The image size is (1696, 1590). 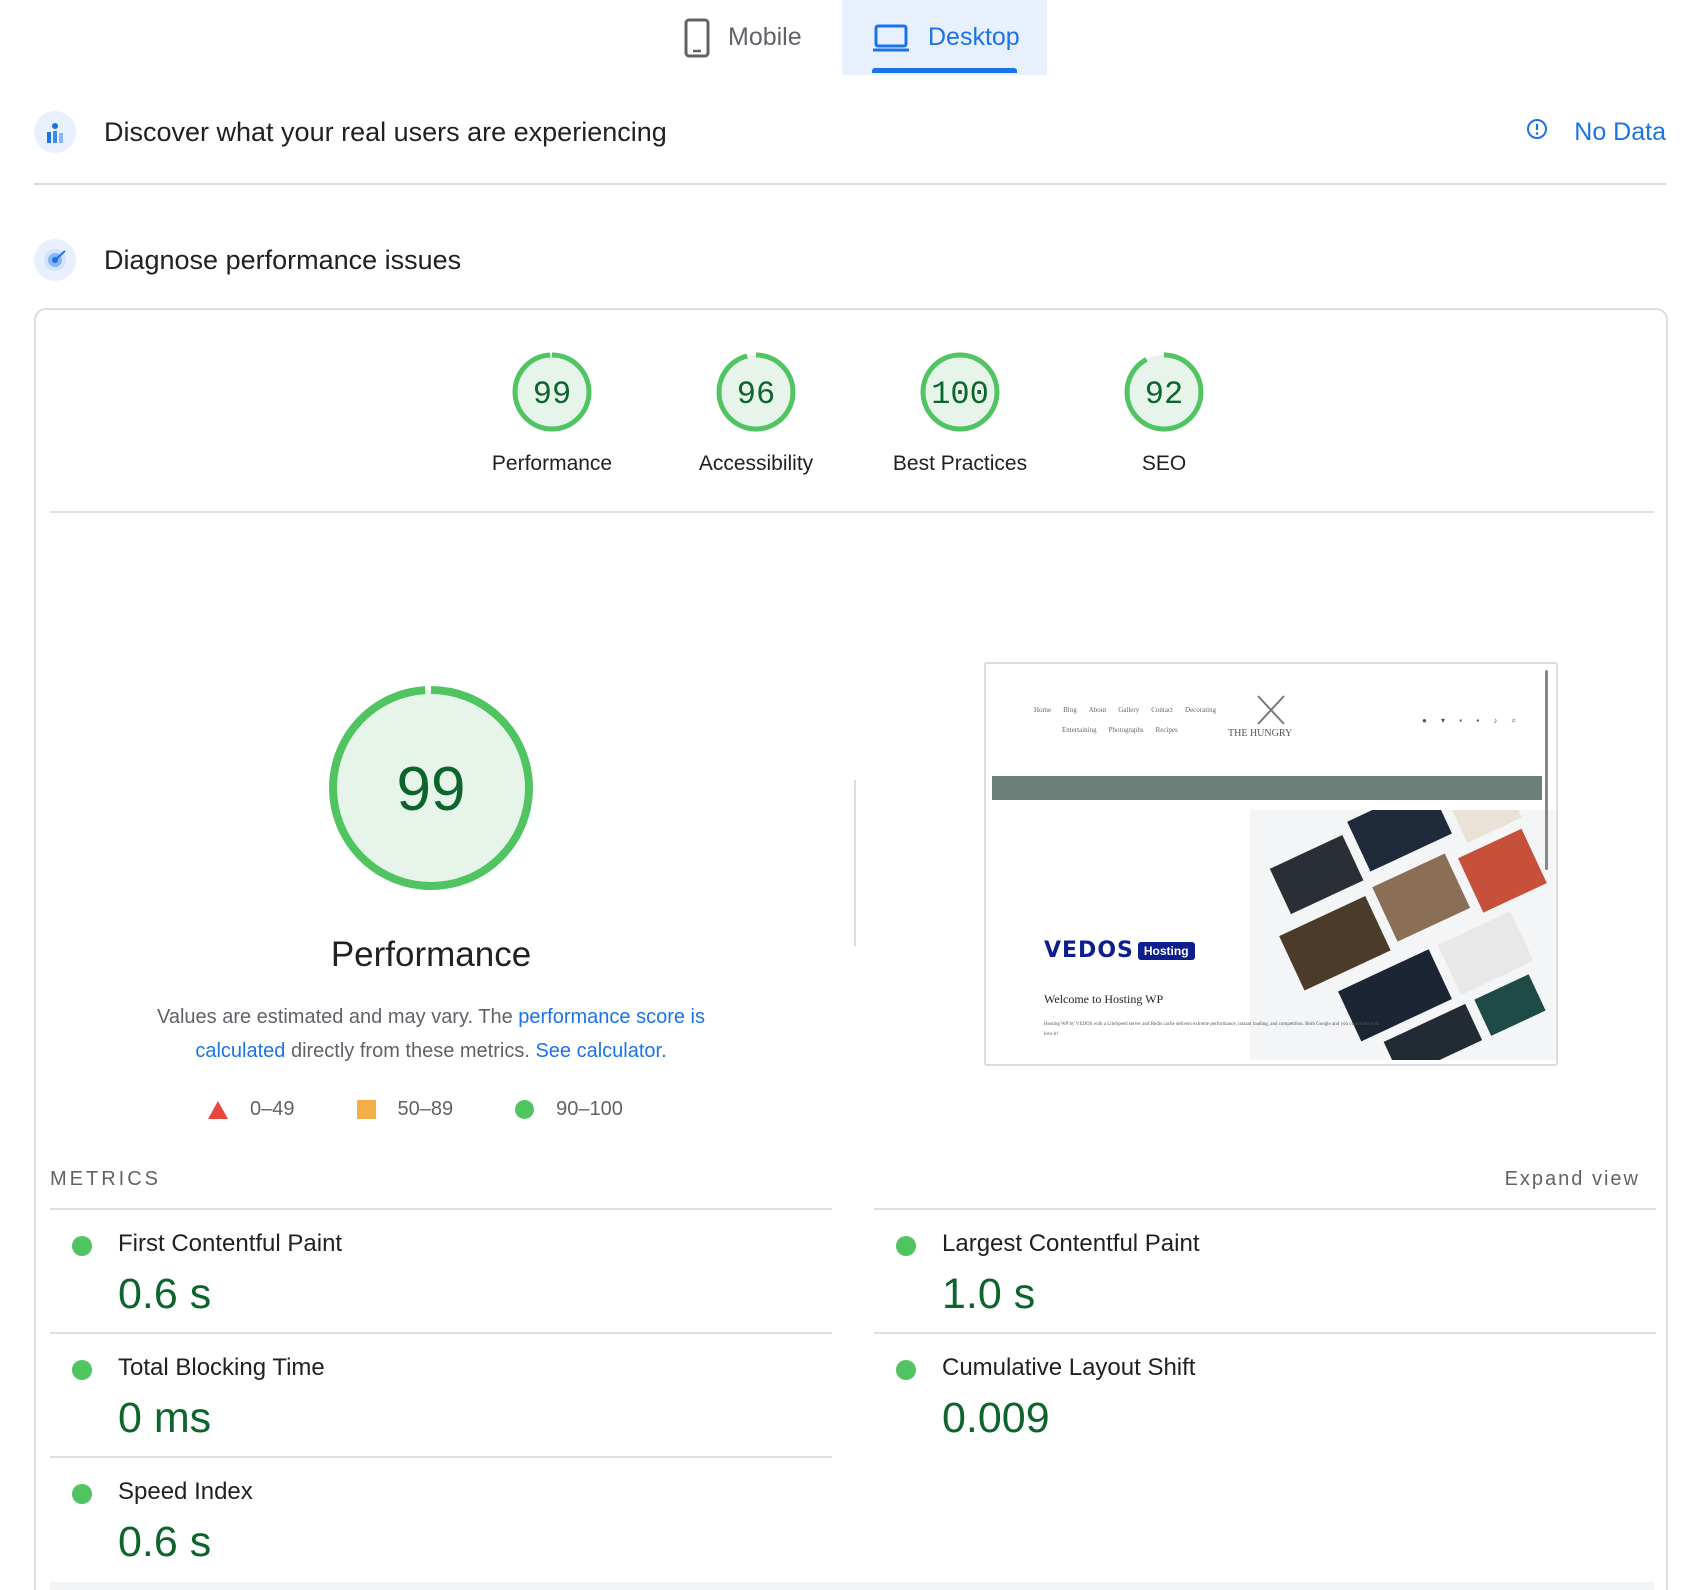 I want to click on tab-desktop-label: Desktop, so click(x=974, y=37).